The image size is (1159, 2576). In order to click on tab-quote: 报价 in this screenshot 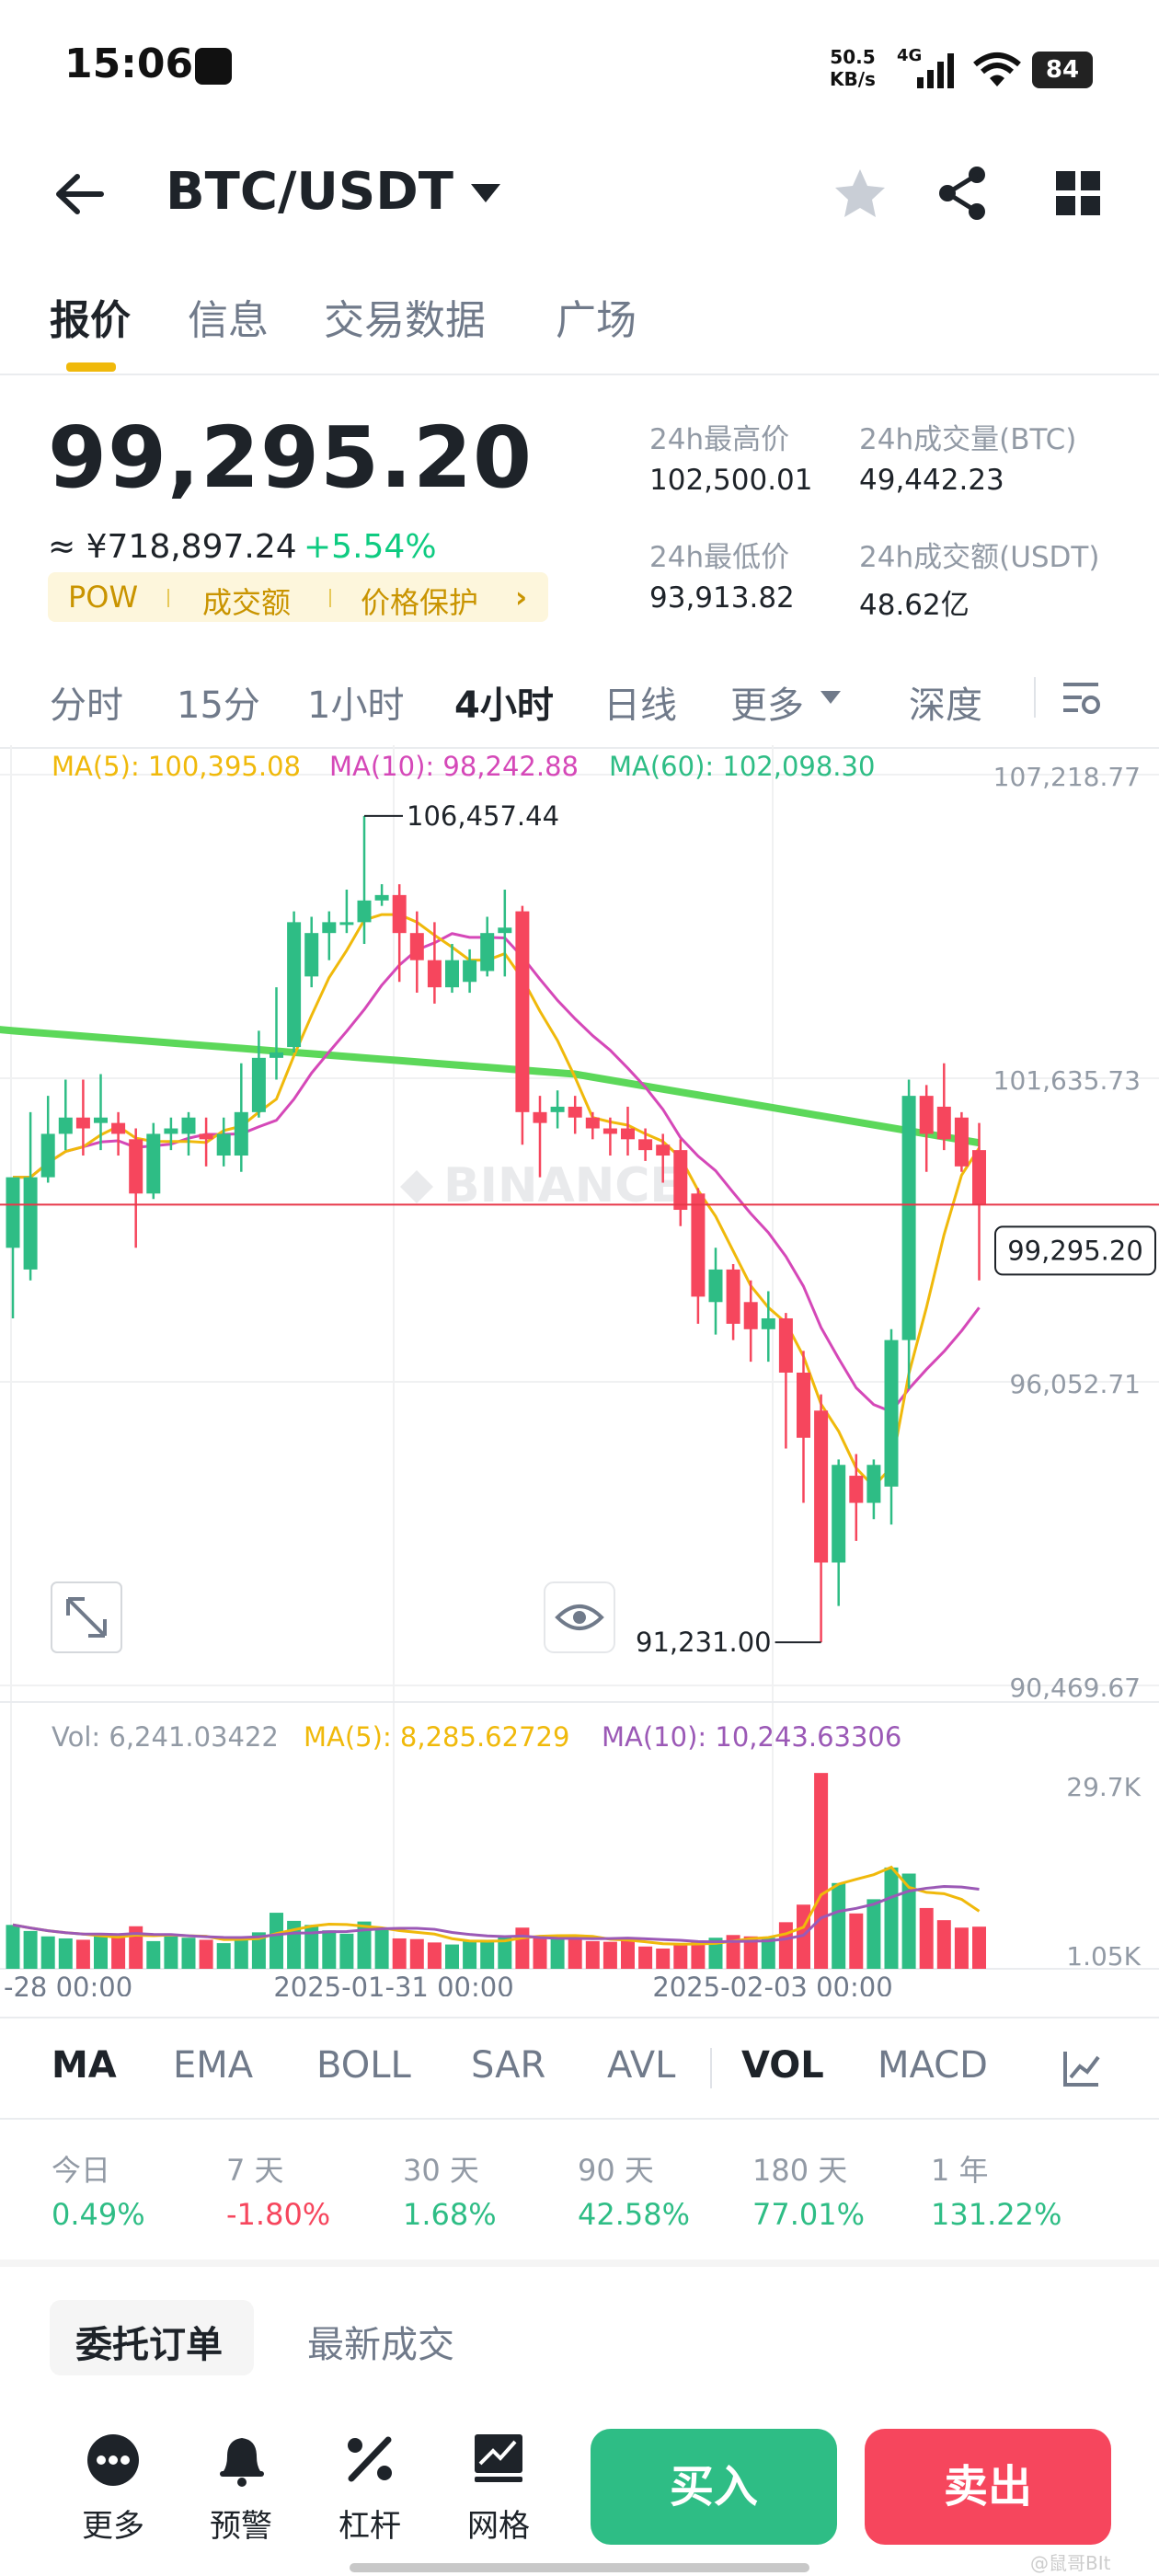, I will do `click(90, 316)`.